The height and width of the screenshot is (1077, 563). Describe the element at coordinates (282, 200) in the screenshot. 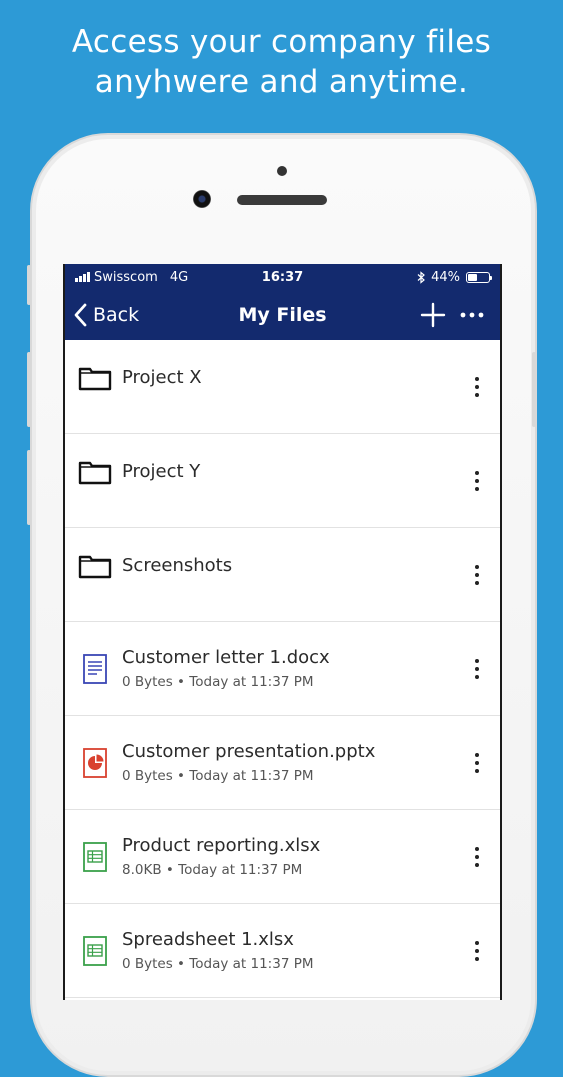

I see `earpiece-speaker` at that location.